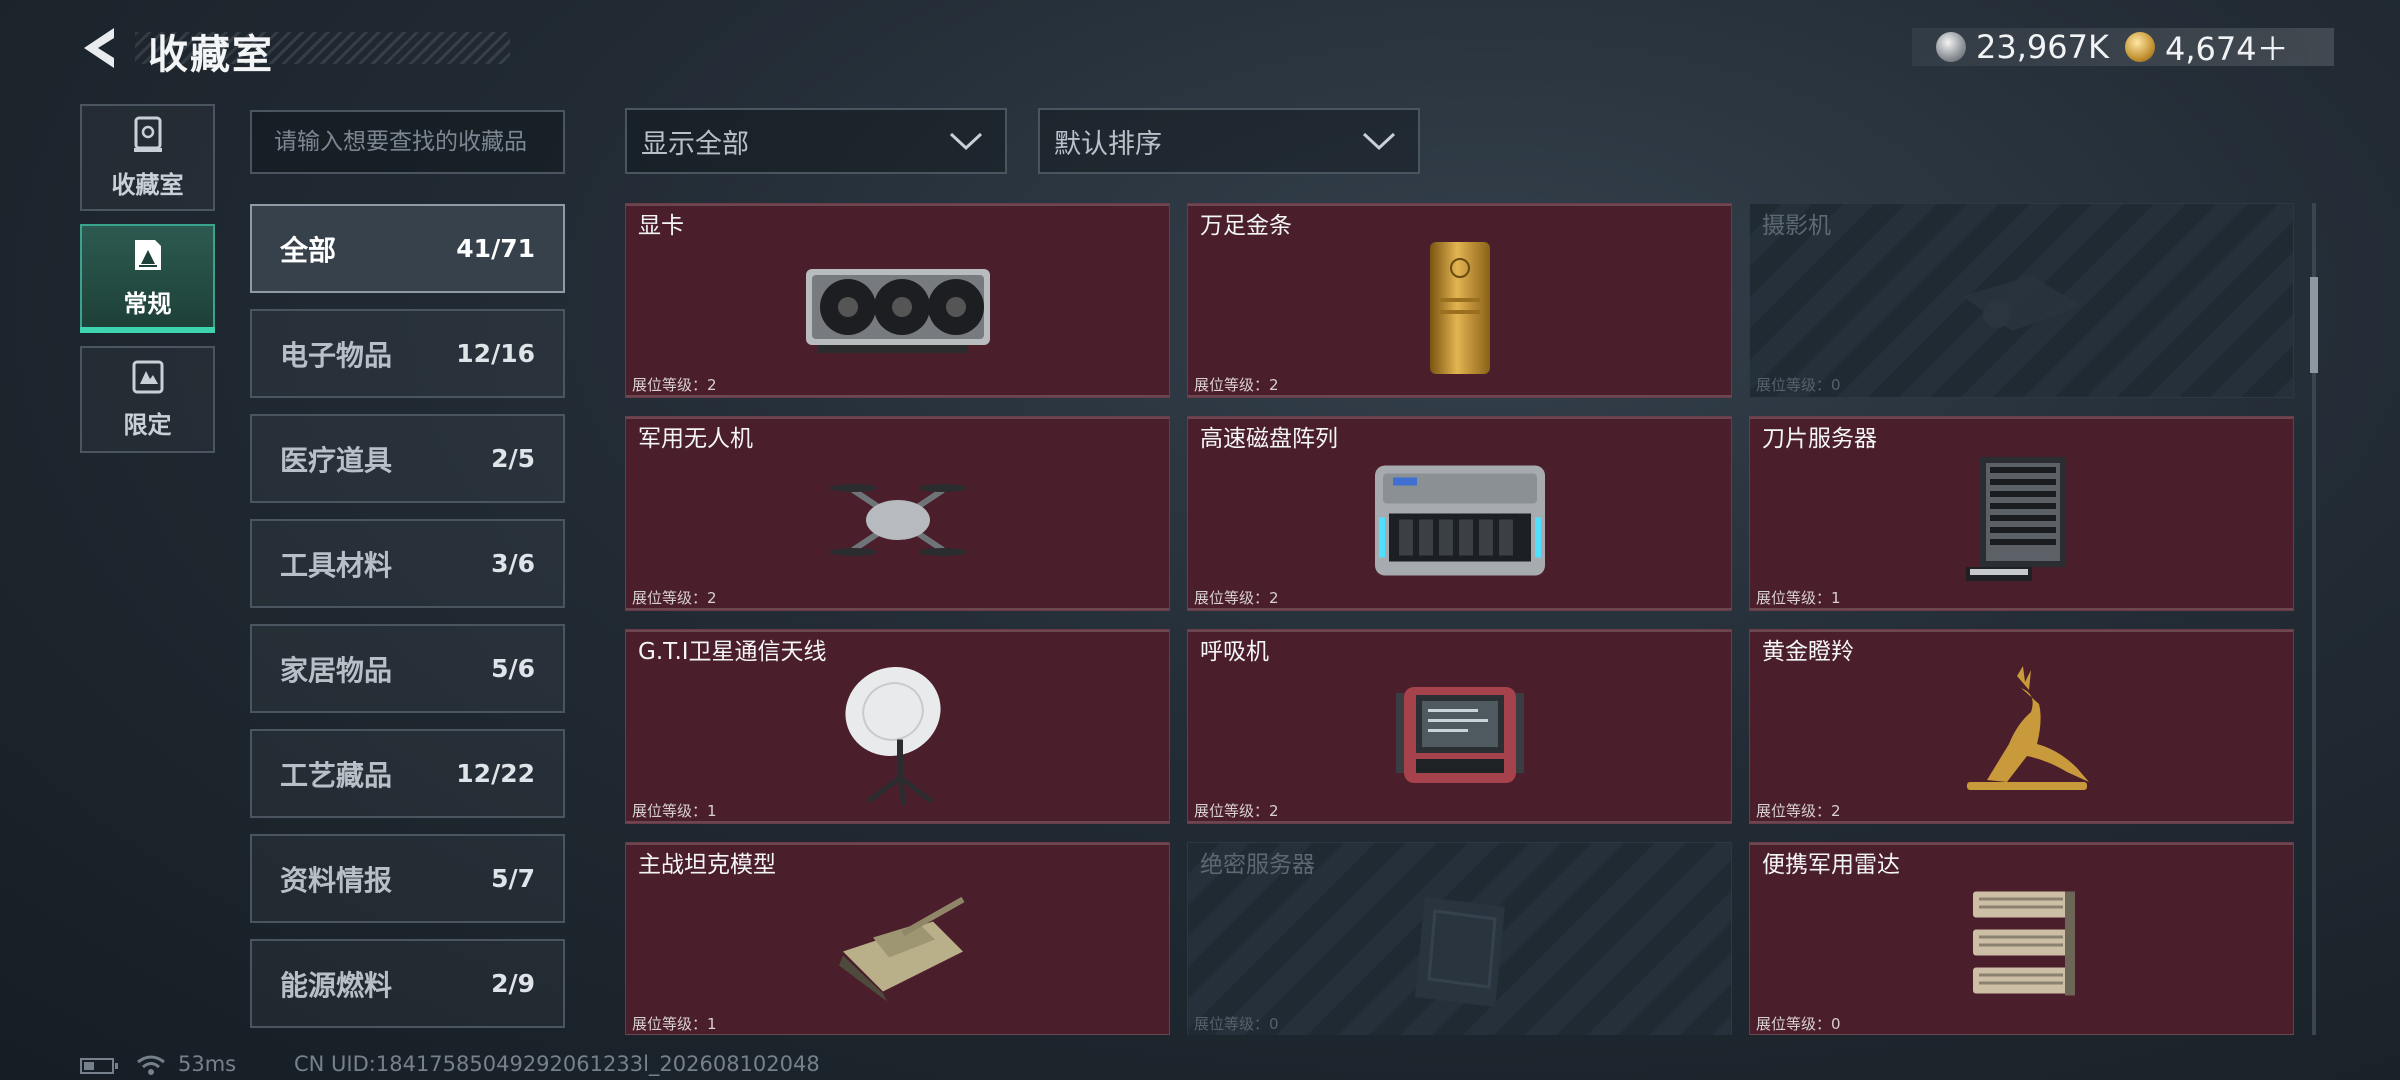 The image size is (2400, 1080). What do you see at coordinates (2042, 47) in the screenshot?
I see `silver-currency-value: 23,967K` at bounding box center [2042, 47].